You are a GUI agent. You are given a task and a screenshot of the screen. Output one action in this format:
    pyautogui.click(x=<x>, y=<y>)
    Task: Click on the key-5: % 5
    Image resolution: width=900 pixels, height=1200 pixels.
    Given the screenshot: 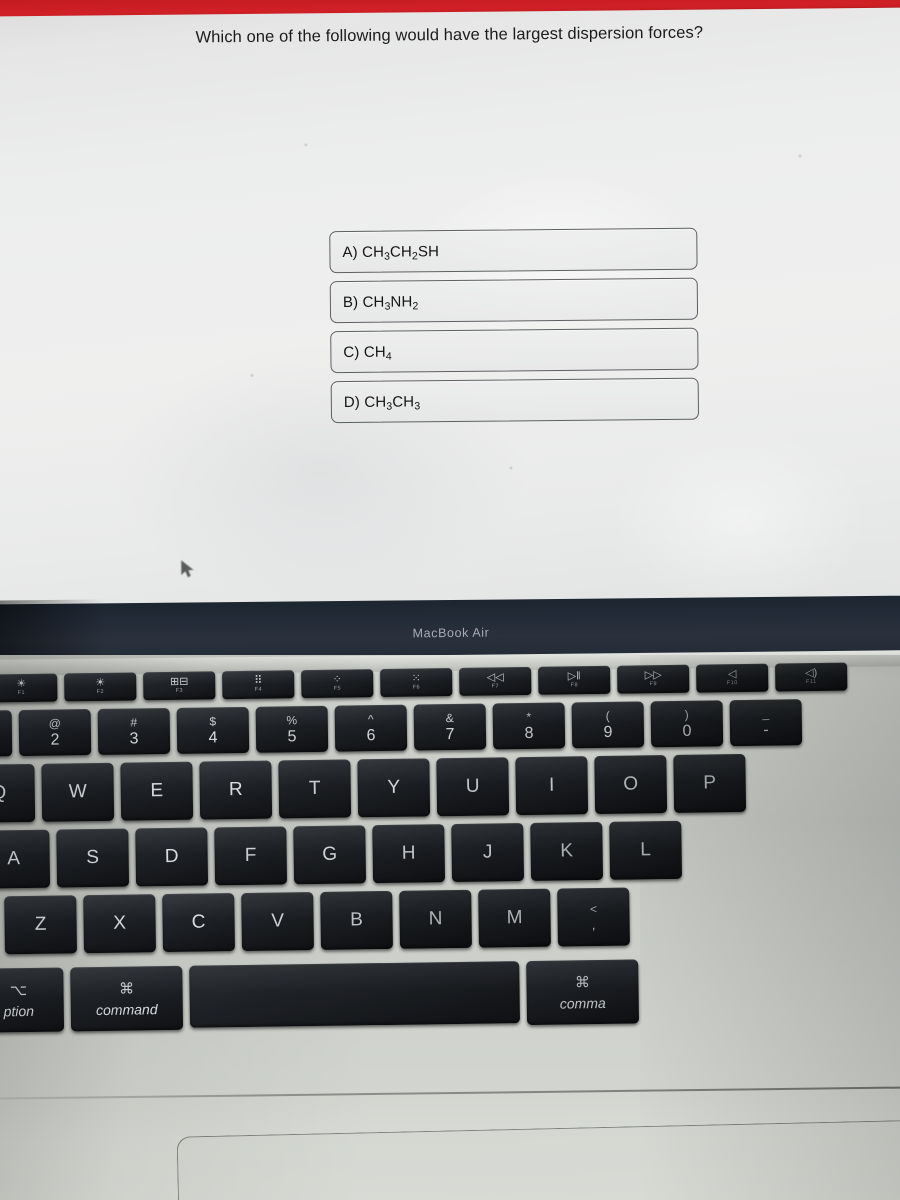 What is the action you would take?
    pyautogui.click(x=292, y=729)
    